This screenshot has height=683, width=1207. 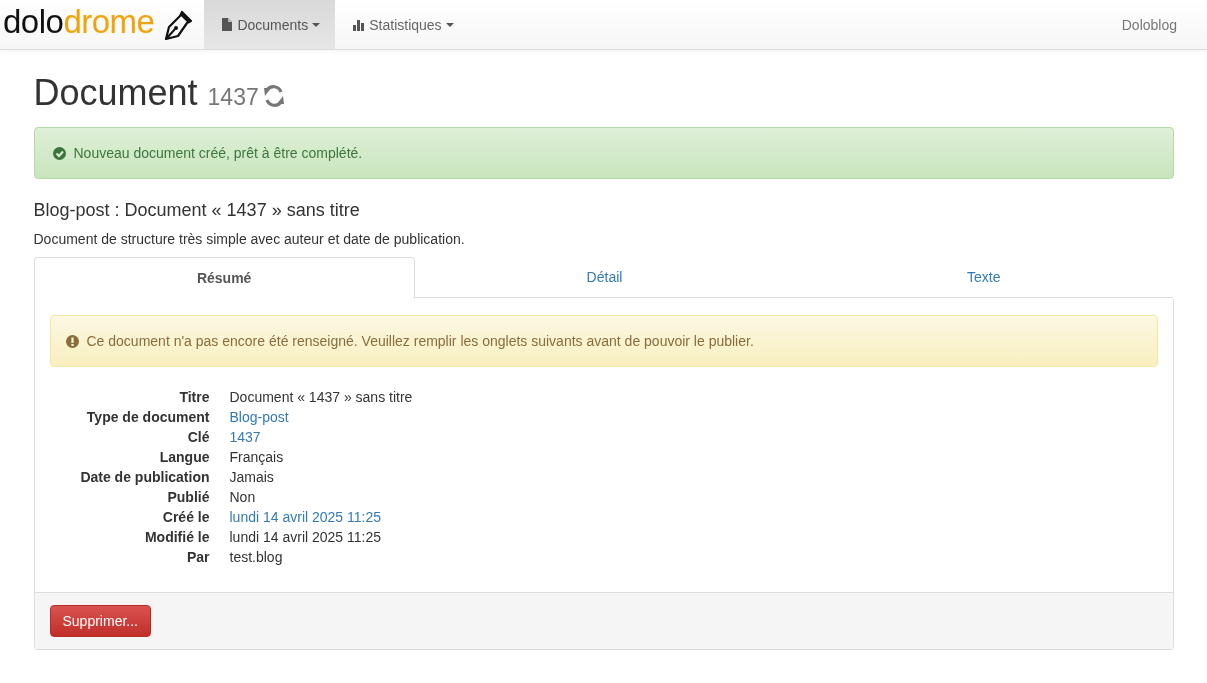 What do you see at coordinates (194, 397) in the screenshot?
I see `field-label: Titre` at bounding box center [194, 397].